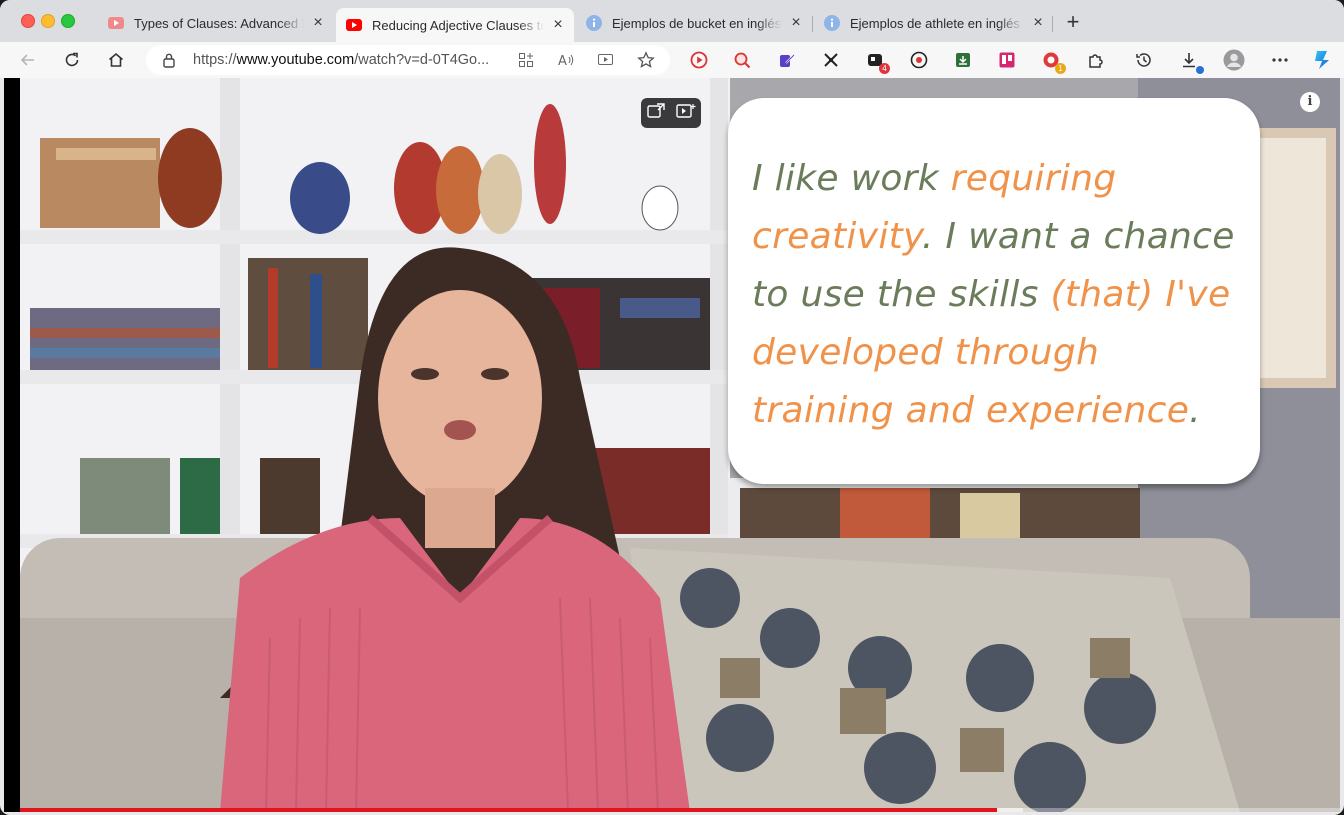 This screenshot has width=1344, height=815. I want to click on tab-reducing-adjective-clauses: Reducing Adjective Clauses to ×, so click(455, 25).